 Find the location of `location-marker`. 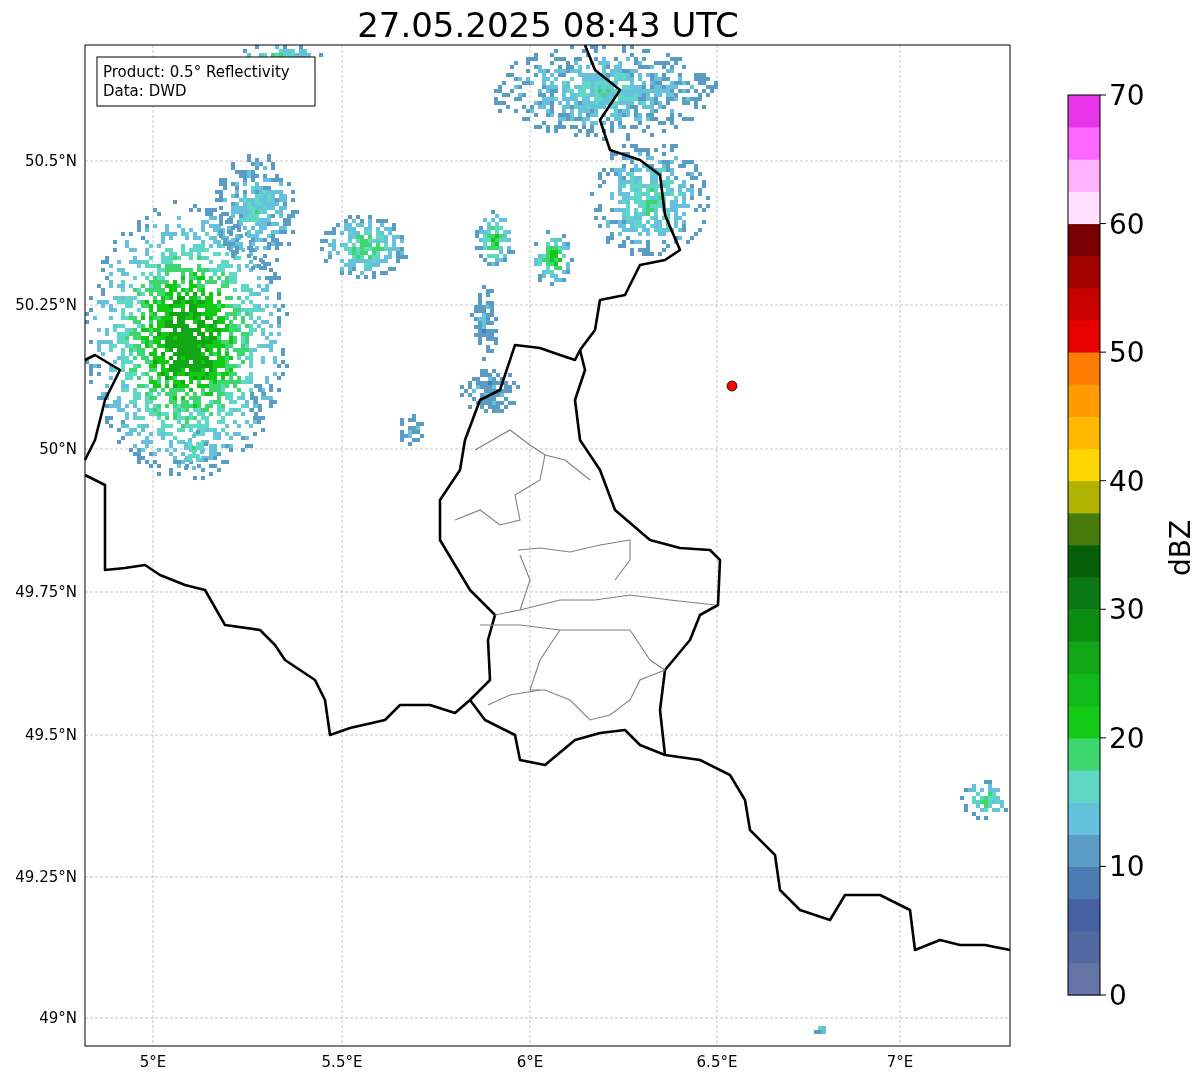

location-marker is located at coordinates (732, 386).